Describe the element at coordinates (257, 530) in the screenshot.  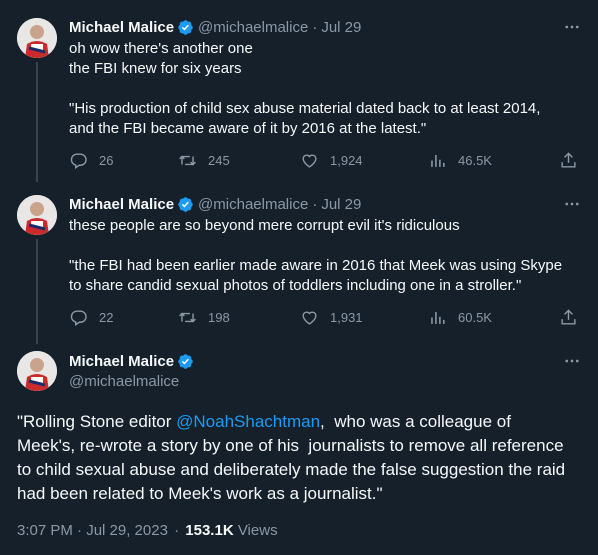
I see `views-label: Views` at that location.